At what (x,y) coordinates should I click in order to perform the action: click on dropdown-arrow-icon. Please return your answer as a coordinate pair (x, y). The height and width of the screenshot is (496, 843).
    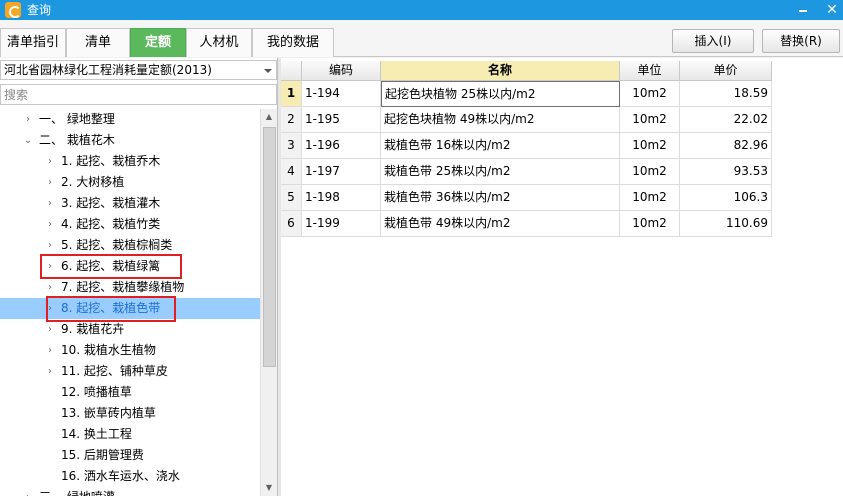
    Looking at the image, I should click on (268, 71).